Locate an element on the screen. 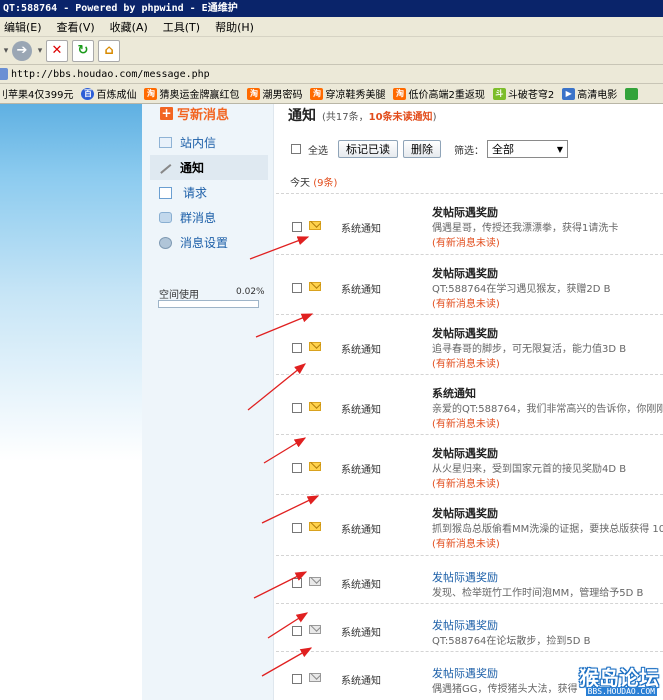  menu-tools: 工具(T) is located at coordinates (181, 27).